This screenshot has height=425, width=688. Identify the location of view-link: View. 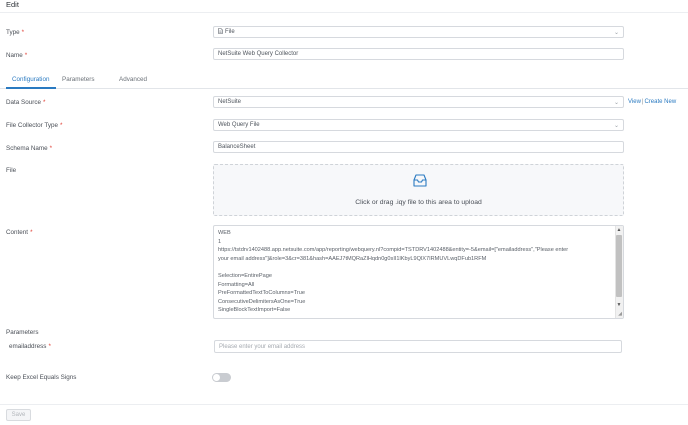
(634, 102).